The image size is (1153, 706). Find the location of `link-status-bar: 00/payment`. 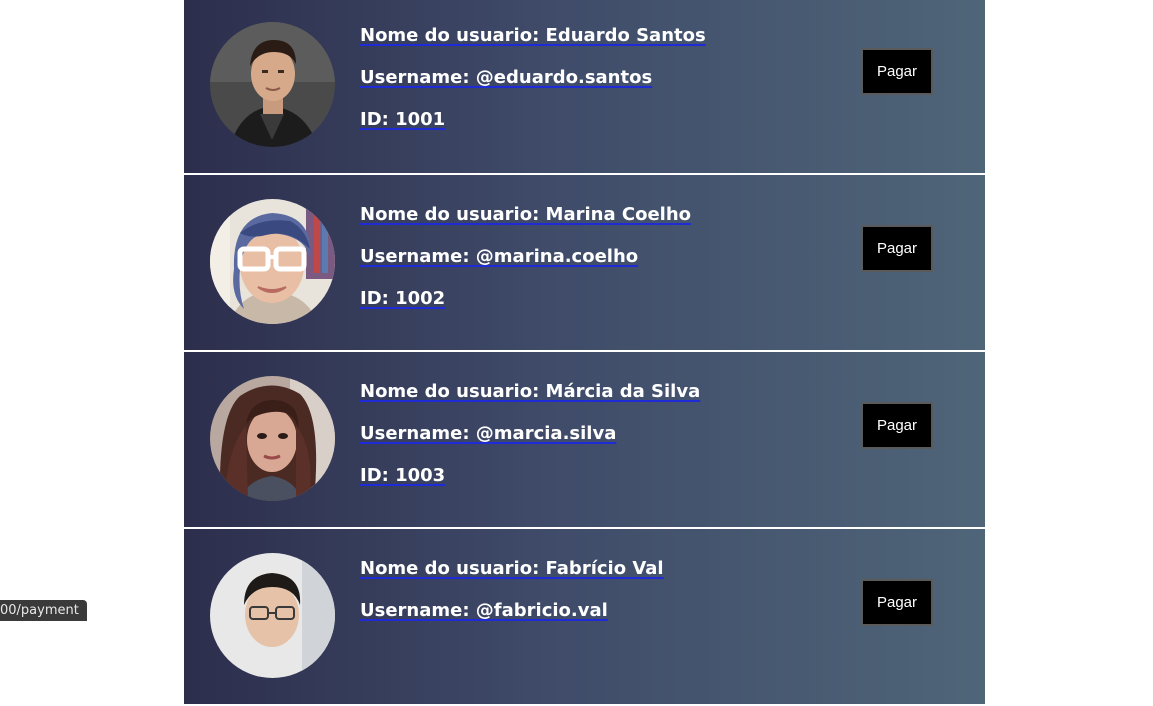

link-status-bar: 00/payment is located at coordinates (43, 610).